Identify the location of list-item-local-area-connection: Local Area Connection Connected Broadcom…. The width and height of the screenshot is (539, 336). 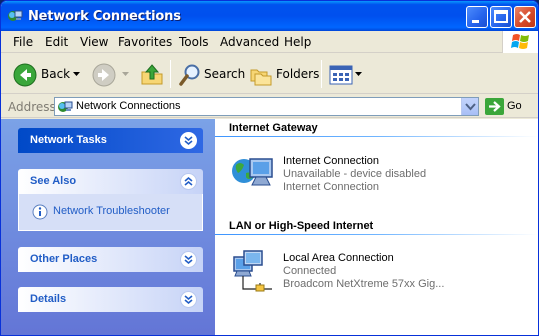
(376, 273).